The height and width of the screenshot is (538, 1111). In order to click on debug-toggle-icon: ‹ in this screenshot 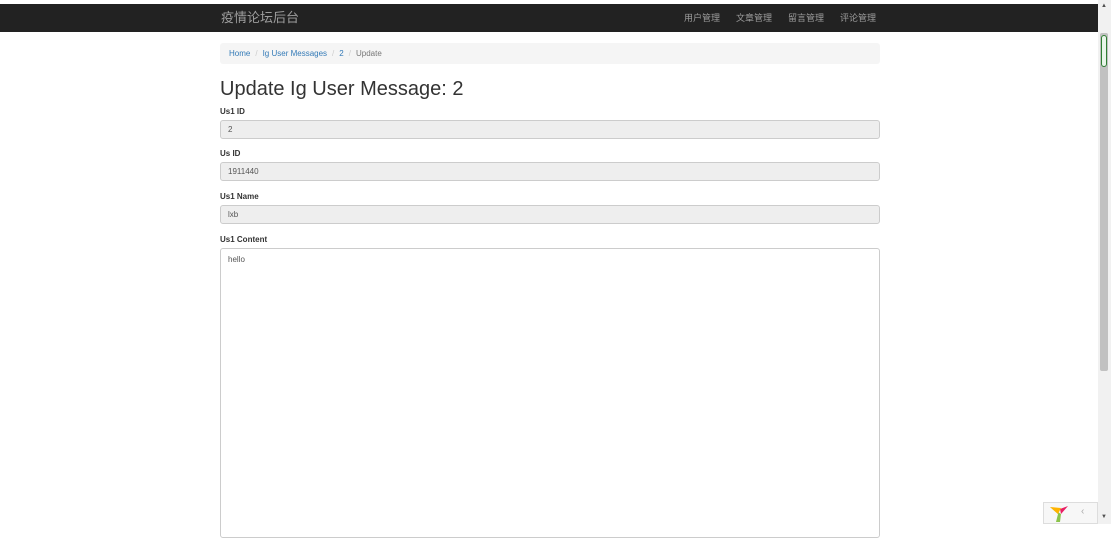, I will do `click(1082, 511)`.